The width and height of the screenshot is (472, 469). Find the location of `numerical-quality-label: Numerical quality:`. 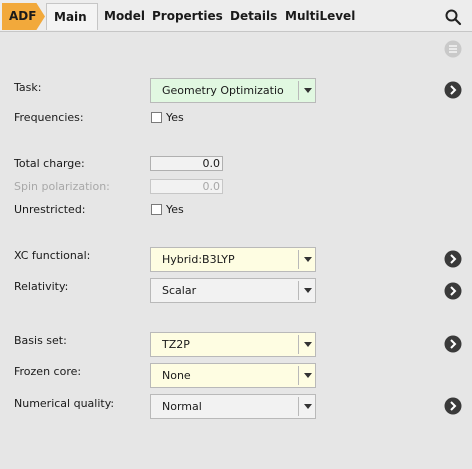

numerical-quality-label: Numerical quality: is located at coordinates (64, 403).